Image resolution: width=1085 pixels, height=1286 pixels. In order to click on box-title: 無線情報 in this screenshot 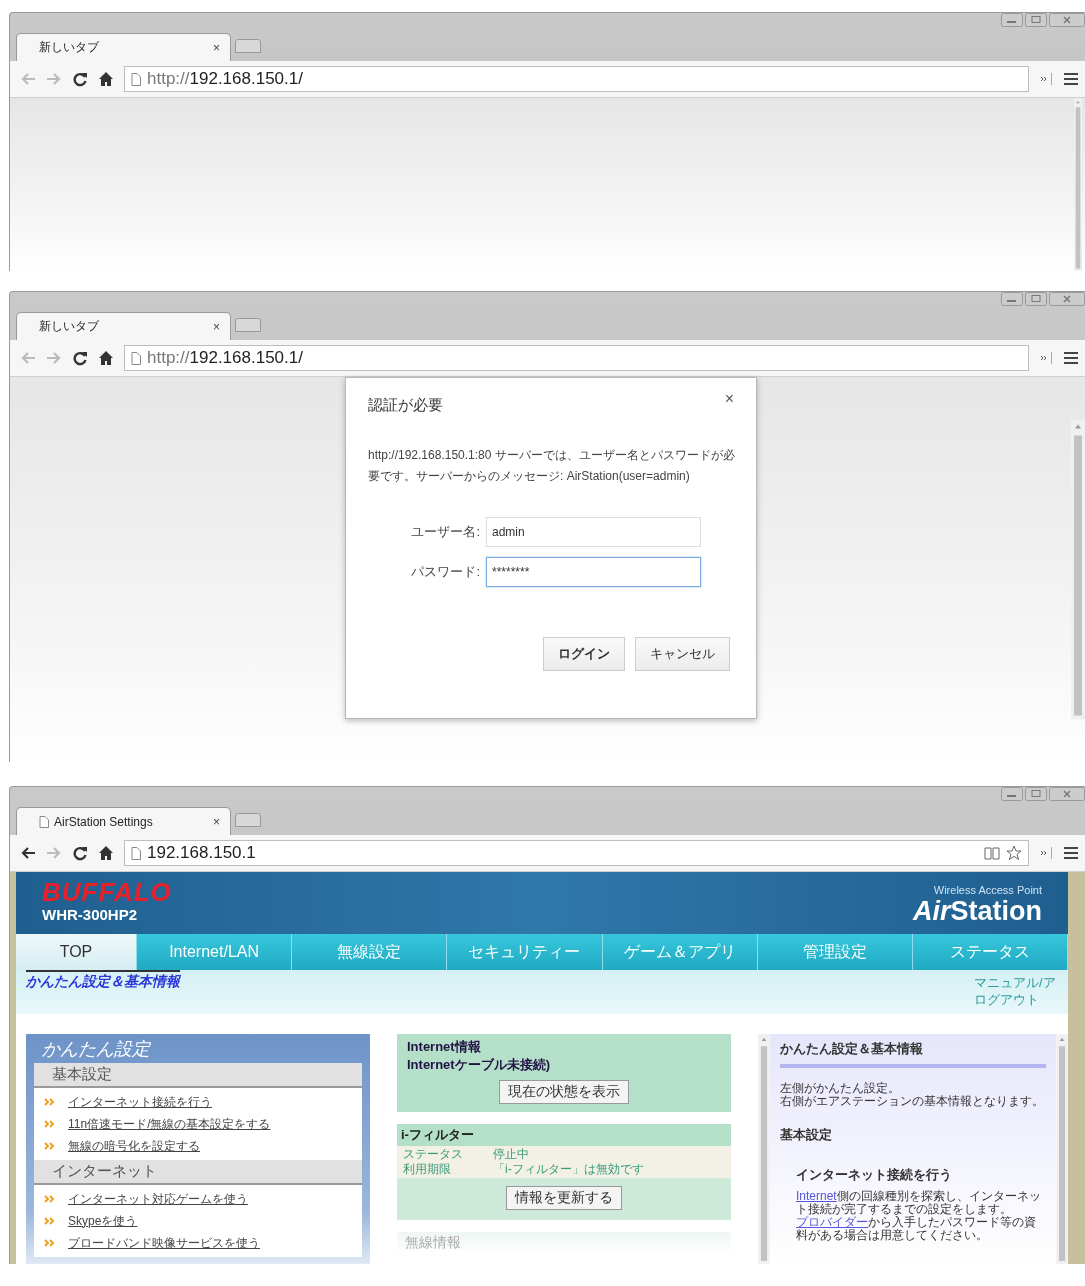, I will do `click(433, 1243)`.